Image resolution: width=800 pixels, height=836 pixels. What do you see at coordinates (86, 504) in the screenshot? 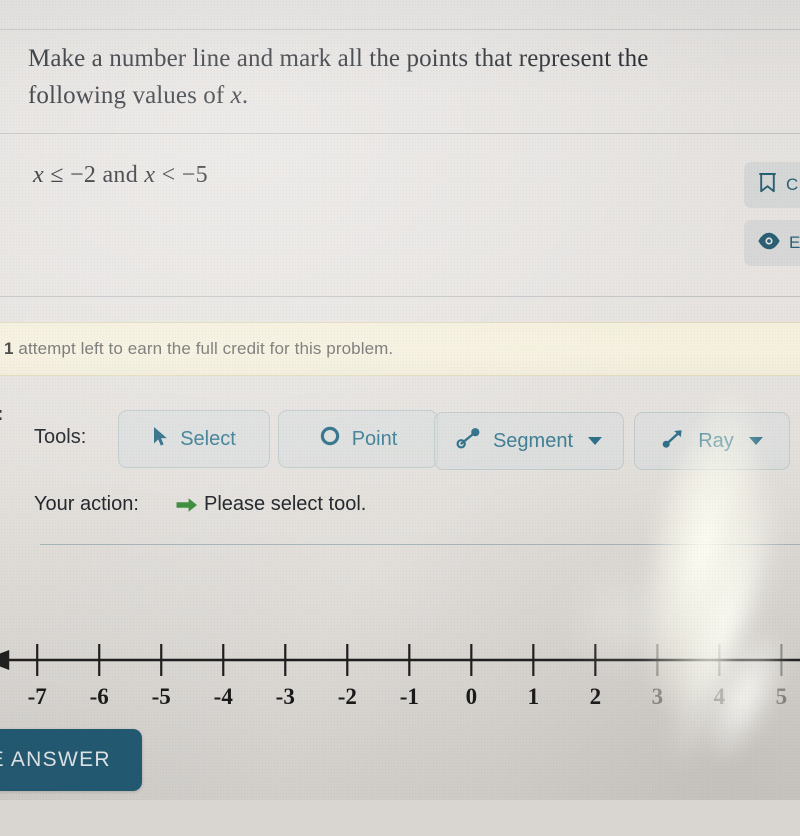
I see `action-label: Your action:` at bounding box center [86, 504].